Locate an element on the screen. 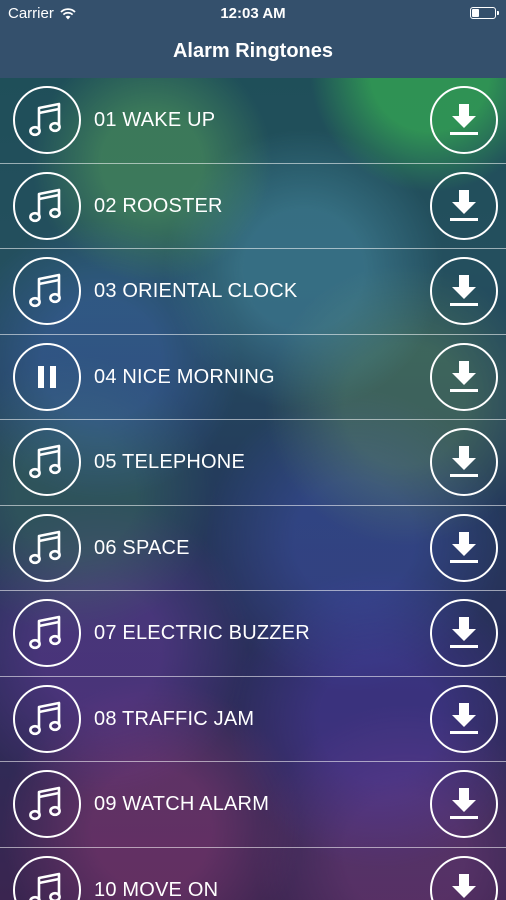 The width and height of the screenshot is (506, 900). ringtone-row: 09 WATCH ALARM is located at coordinates (253, 805).